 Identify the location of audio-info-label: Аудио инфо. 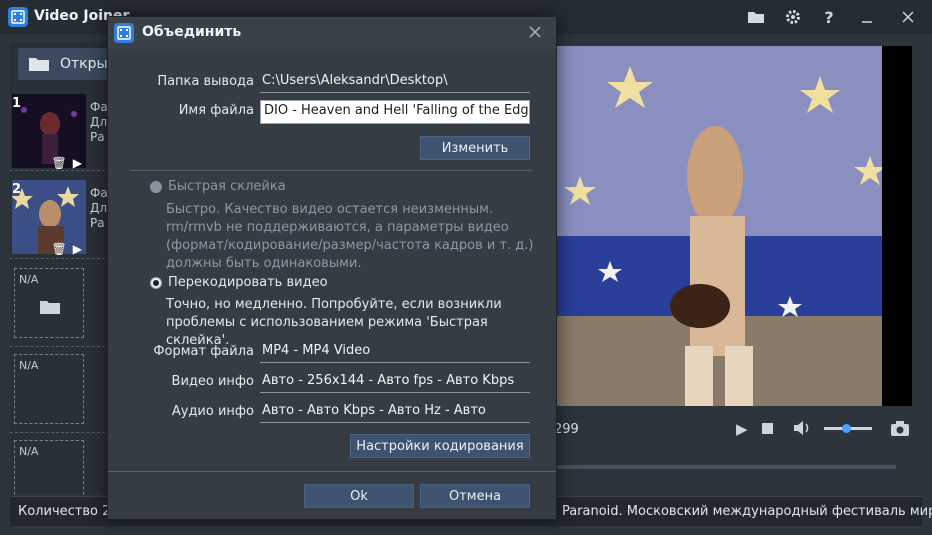
(212, 411).